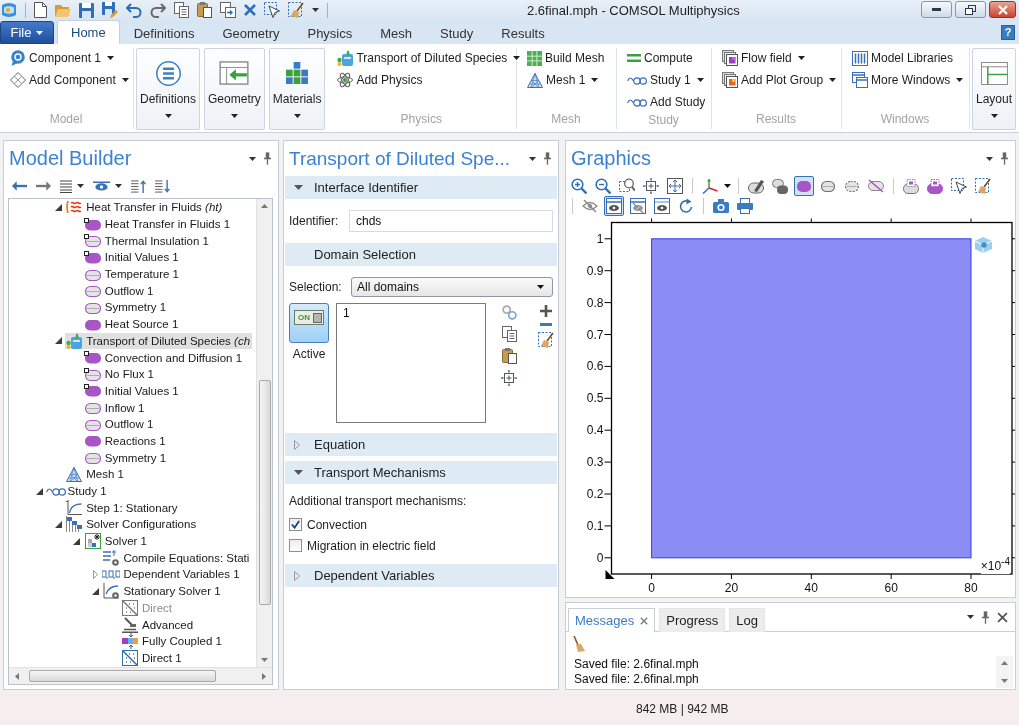 This screenshot has height=725, width=1019. I want to click on tree-item: Thermal Insulation 1, so click(147, 240).